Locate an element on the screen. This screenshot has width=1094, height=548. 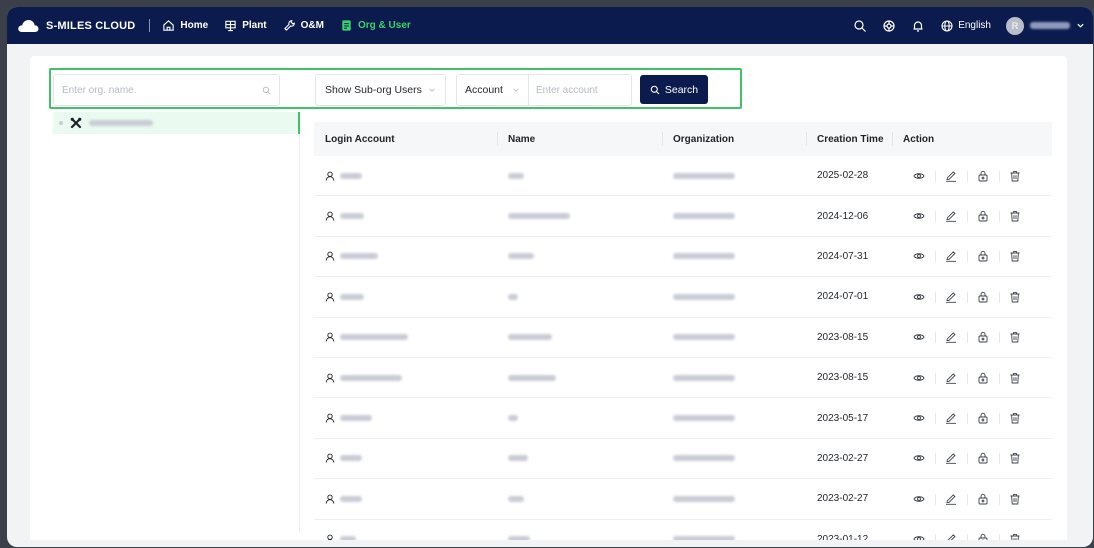
main-nav: Home Plant O&M Org & User is located at coordinates (286, 25).